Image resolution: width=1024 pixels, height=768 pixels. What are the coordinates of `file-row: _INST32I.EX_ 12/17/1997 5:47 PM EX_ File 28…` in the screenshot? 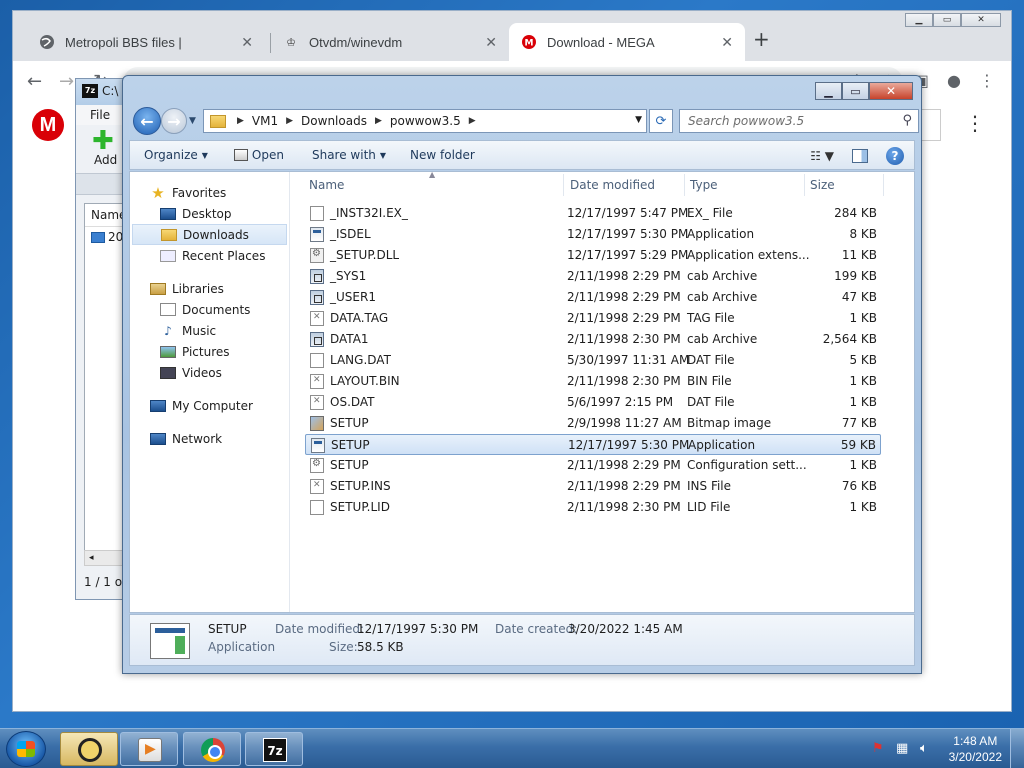 It's located at (593, 213).